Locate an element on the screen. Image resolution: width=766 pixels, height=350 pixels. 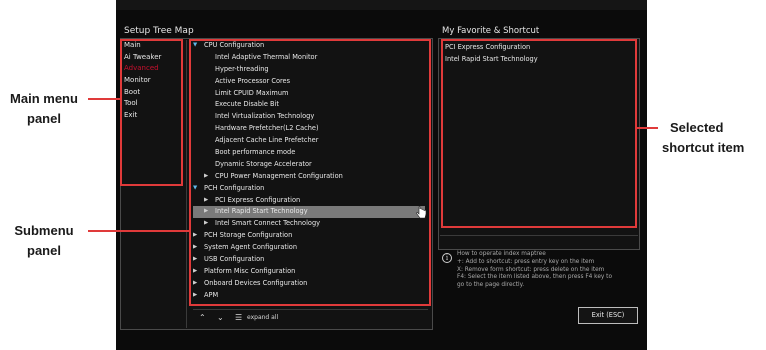
top-bar is located at coordinates (381, 5).